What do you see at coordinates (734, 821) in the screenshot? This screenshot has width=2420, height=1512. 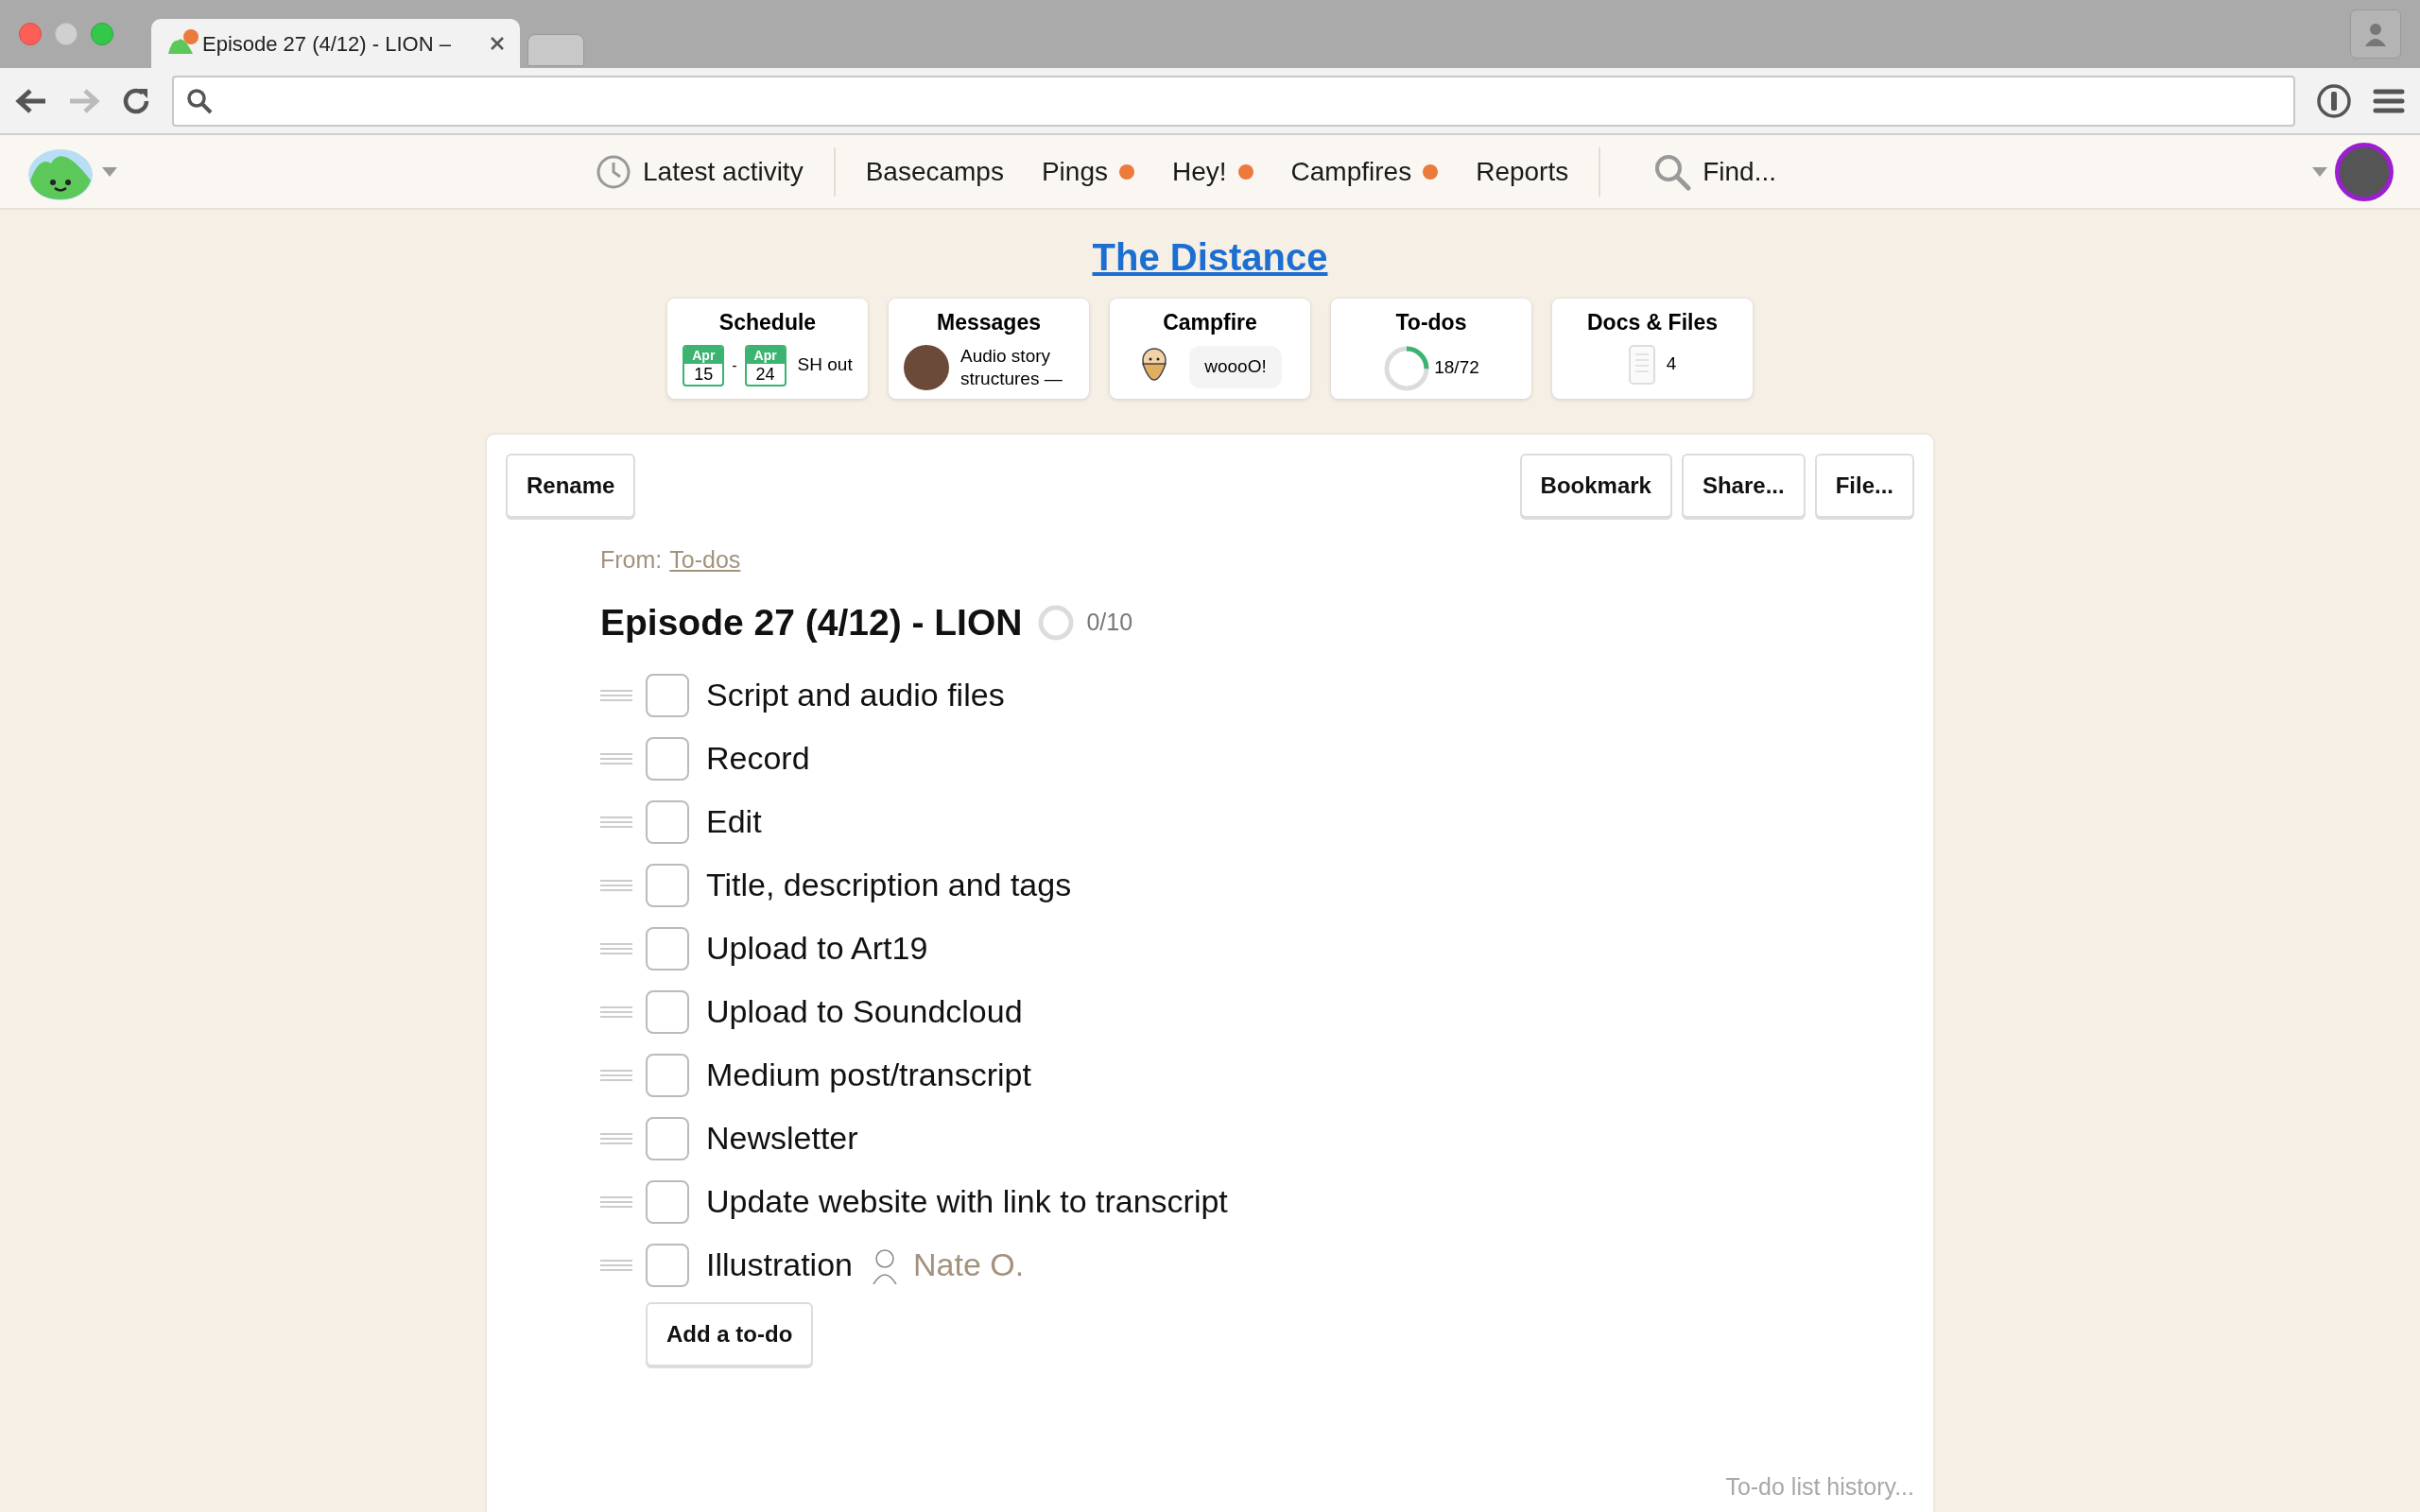 I see `todo-text: Edit` at bounding box center [734, 821].